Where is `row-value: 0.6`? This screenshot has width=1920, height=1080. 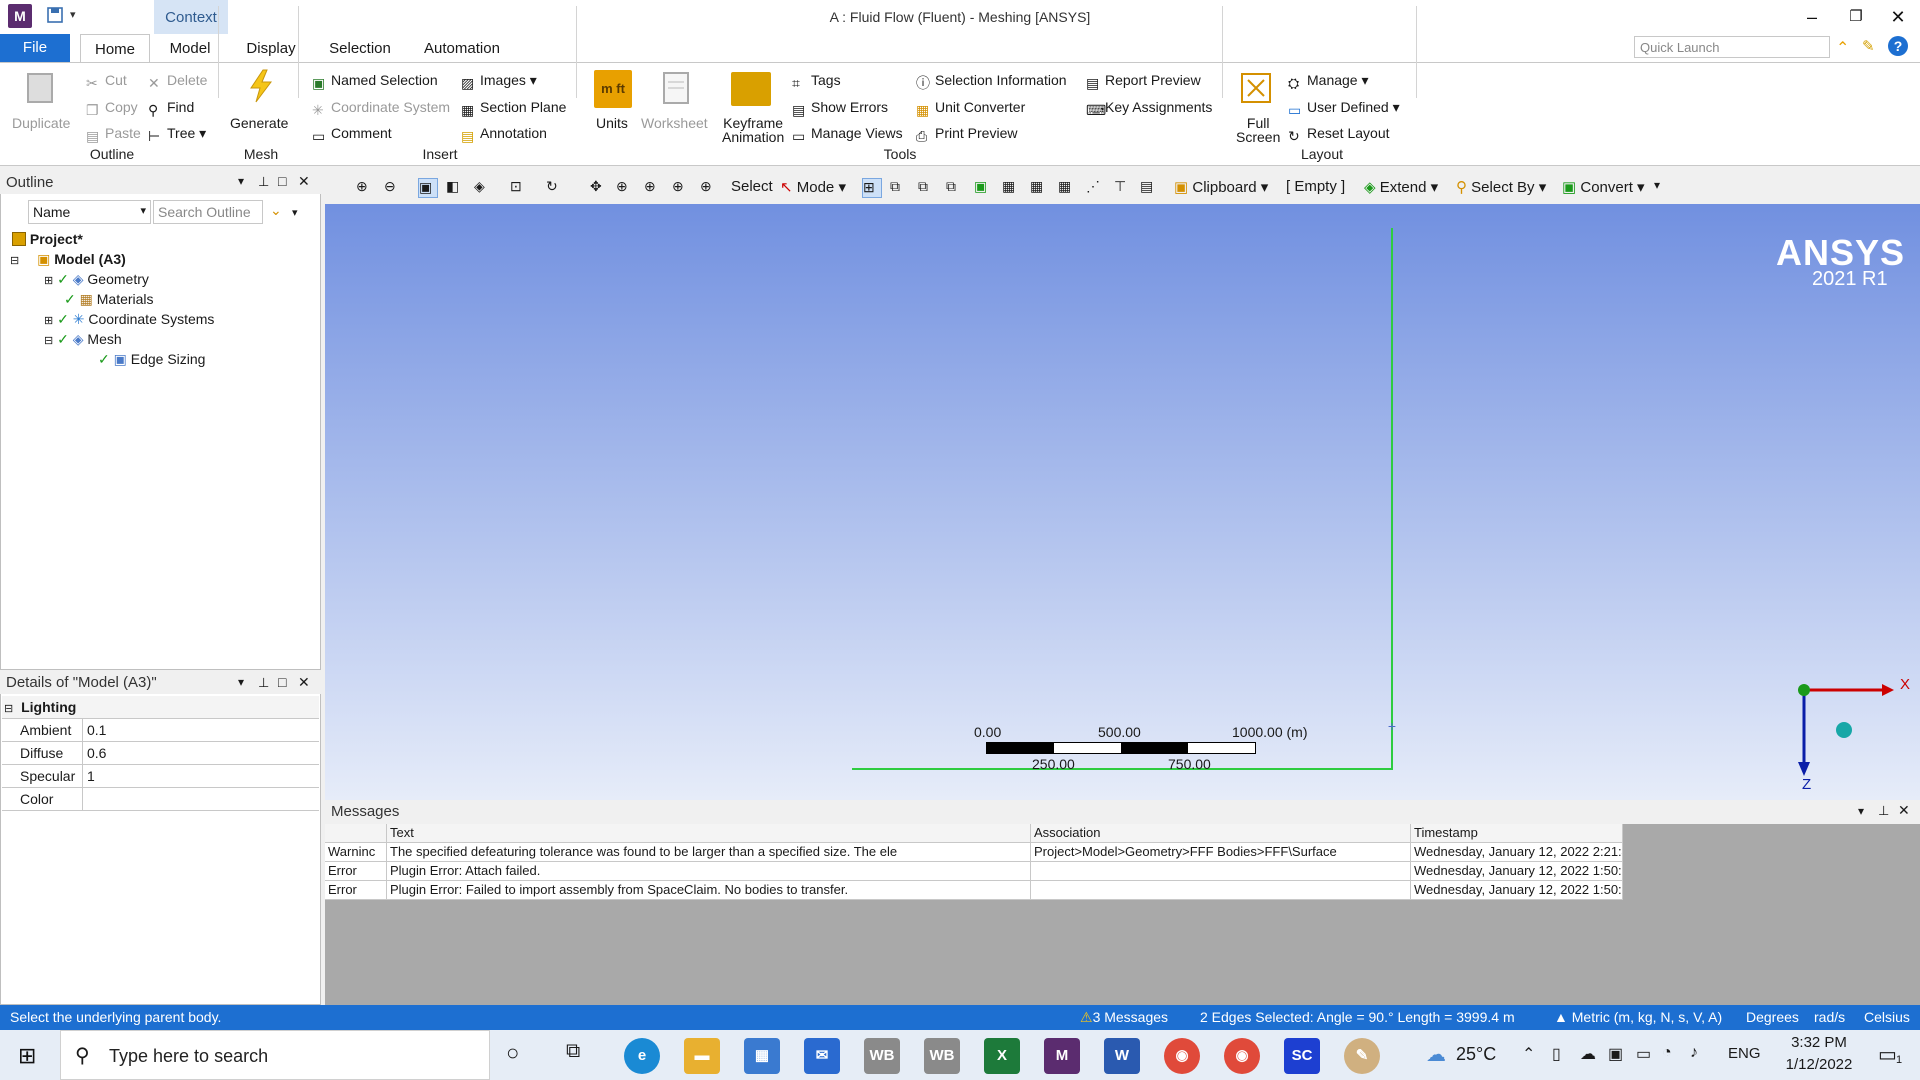
row-value: 0.6 is located at coordinates (94, 753).